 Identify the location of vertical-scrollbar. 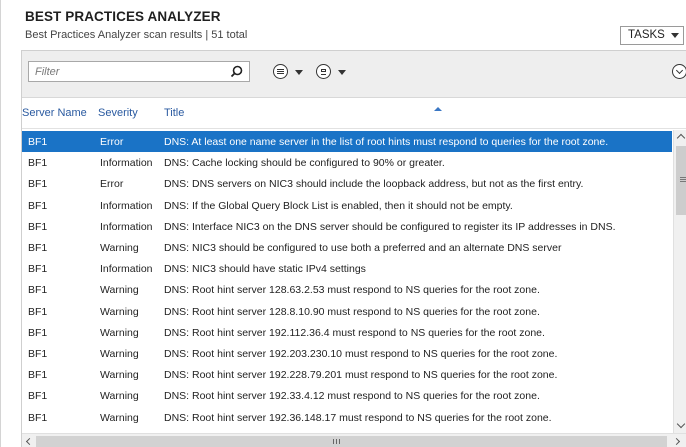
(679, 281).